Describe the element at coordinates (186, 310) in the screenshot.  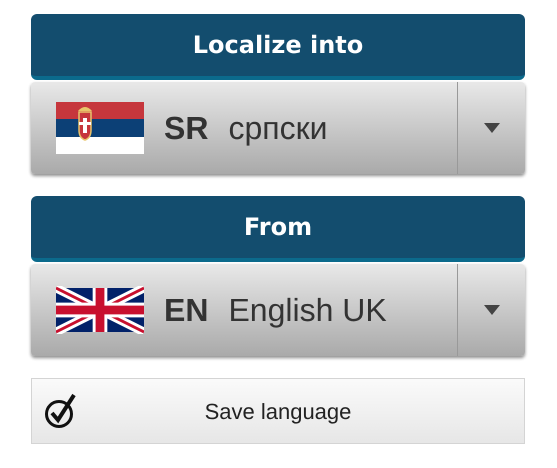
I see `language-code: EN` at that location.